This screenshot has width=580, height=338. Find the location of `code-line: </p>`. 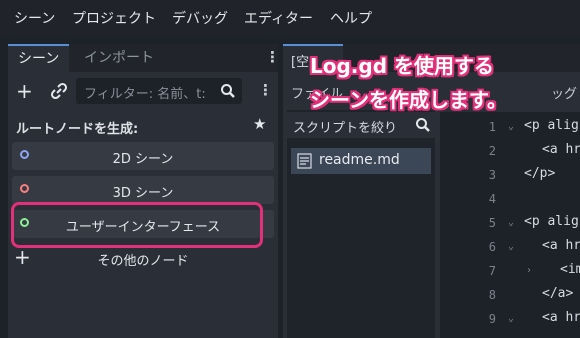

code-line: </p> is located at coordinates (540, 173).